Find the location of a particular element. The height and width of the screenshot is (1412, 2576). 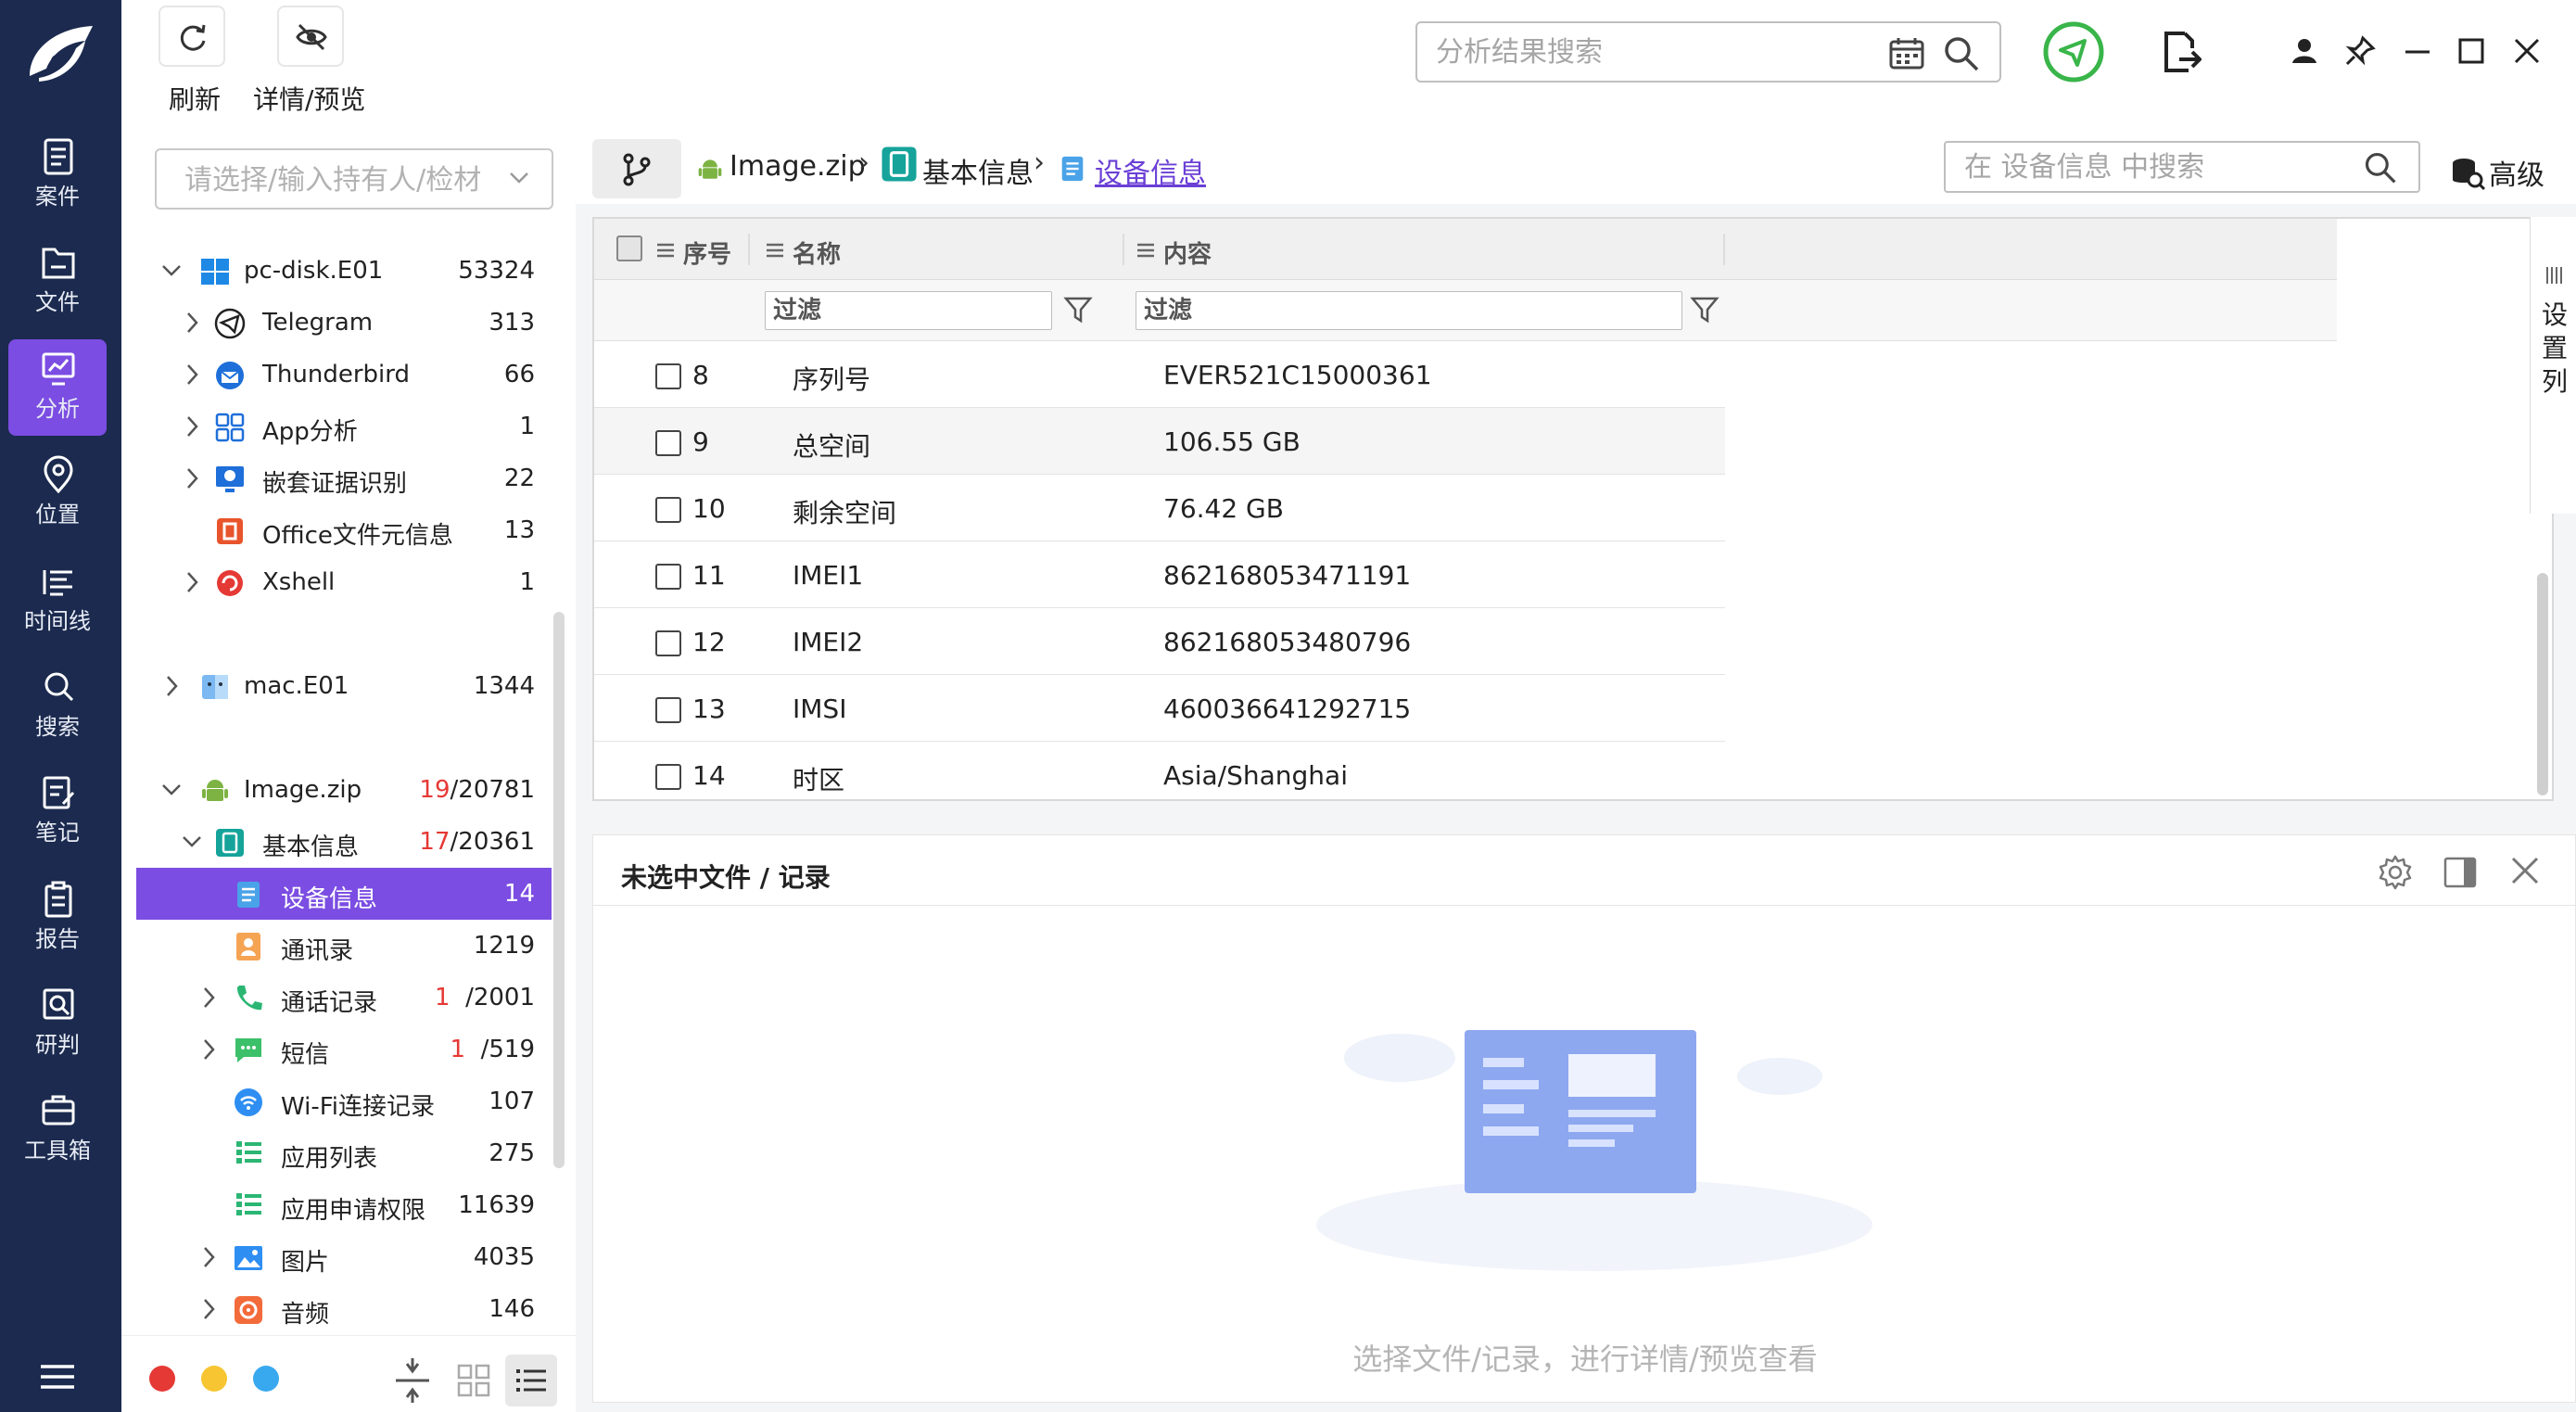

tree-item: 应用申请权限 11639 is located at coordinates (336, 1205).